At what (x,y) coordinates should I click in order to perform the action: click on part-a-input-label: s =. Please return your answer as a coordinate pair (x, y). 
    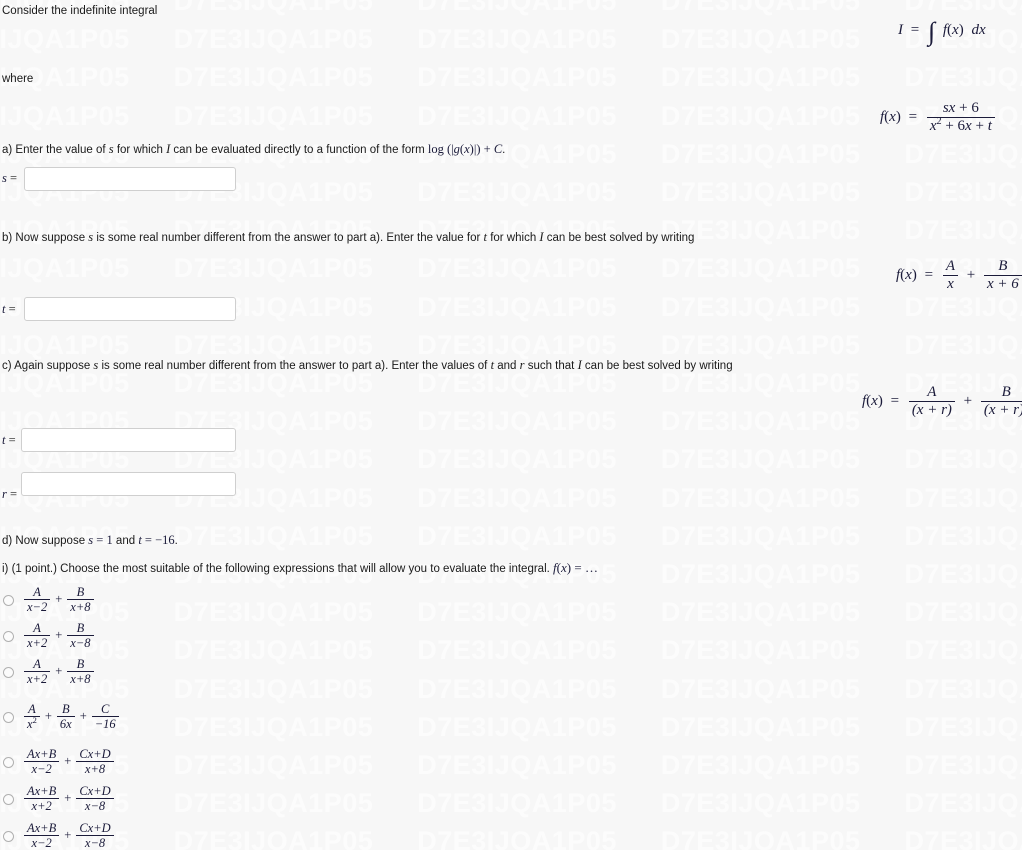
    Looking at the image, I should click on (9, 178).